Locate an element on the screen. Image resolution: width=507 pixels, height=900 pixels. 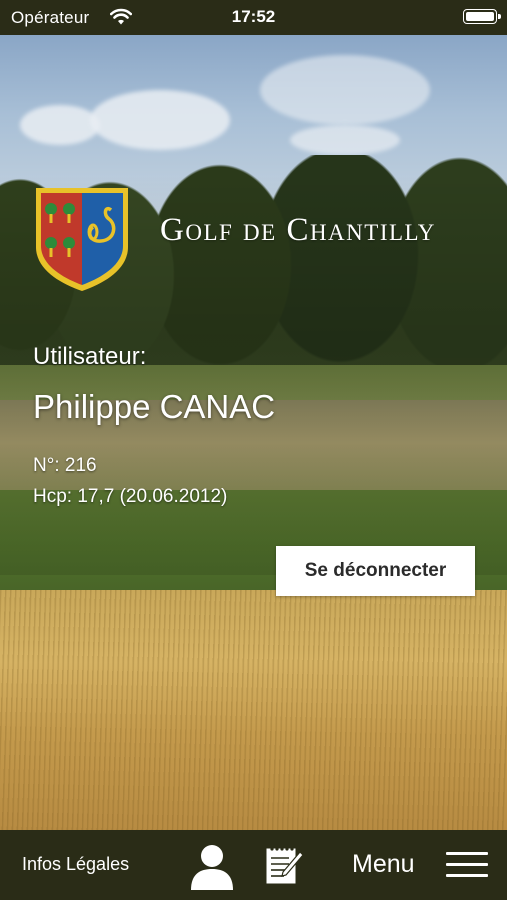
user-name: Philippe CANAC is located at coordinates (154, 406).